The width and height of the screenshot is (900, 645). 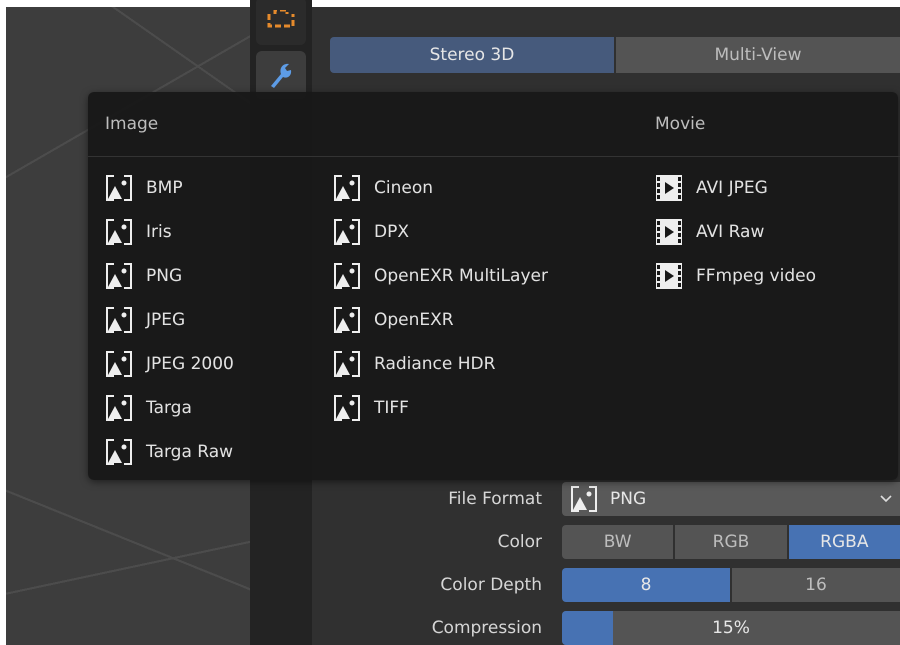 What do you see at coordinates (486, 628) in the screenshot?
I see `field-label: Compression` at bounding box center [486, 628].